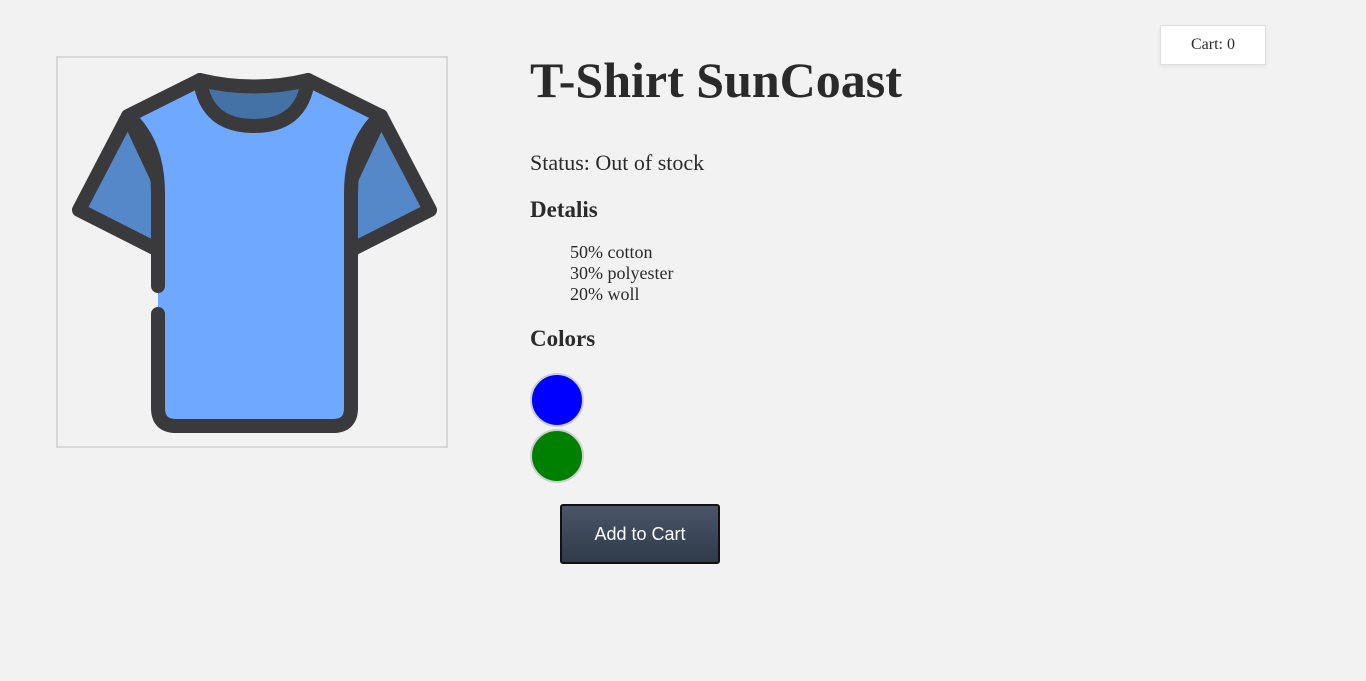  Describe the element at coordinates (622, 273) in the screenshot. I see `detail-item: 30% polyester` at that location.